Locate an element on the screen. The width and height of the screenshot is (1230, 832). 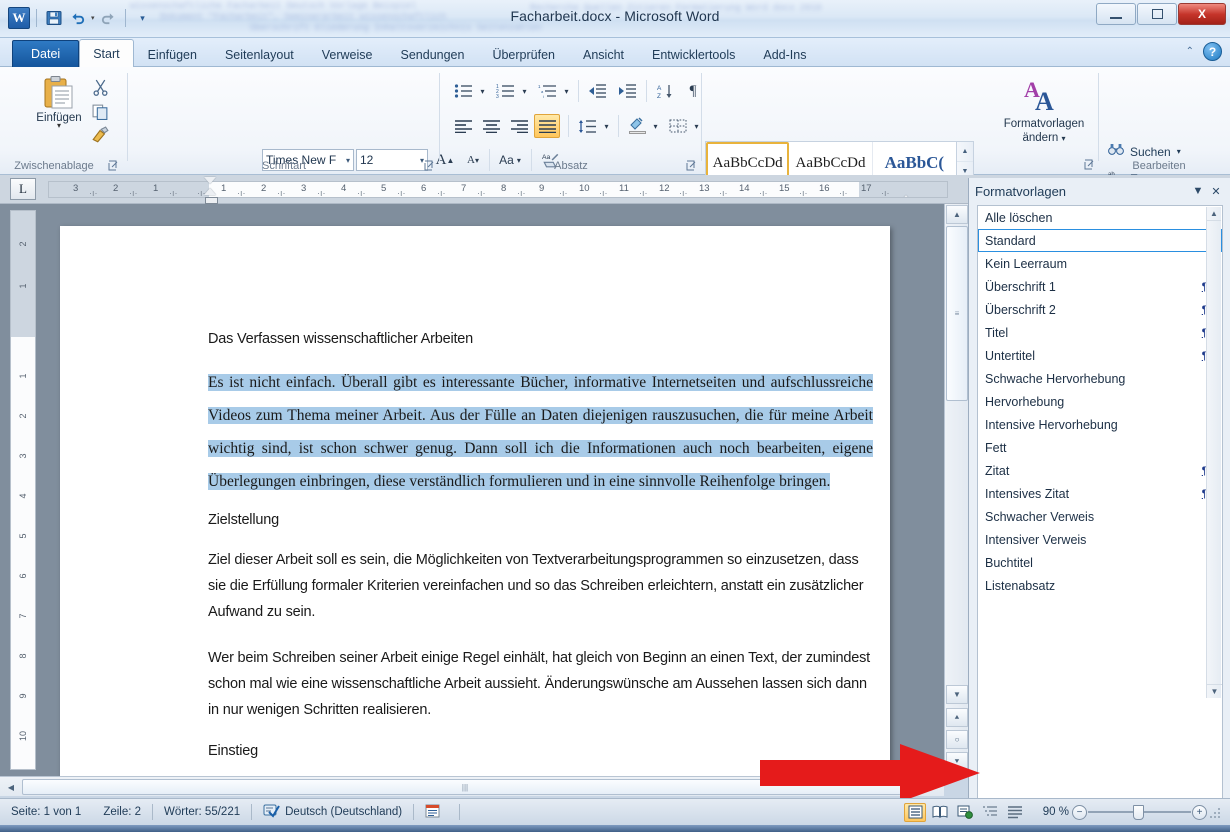
shading-button is located at coordinates (637, 125).